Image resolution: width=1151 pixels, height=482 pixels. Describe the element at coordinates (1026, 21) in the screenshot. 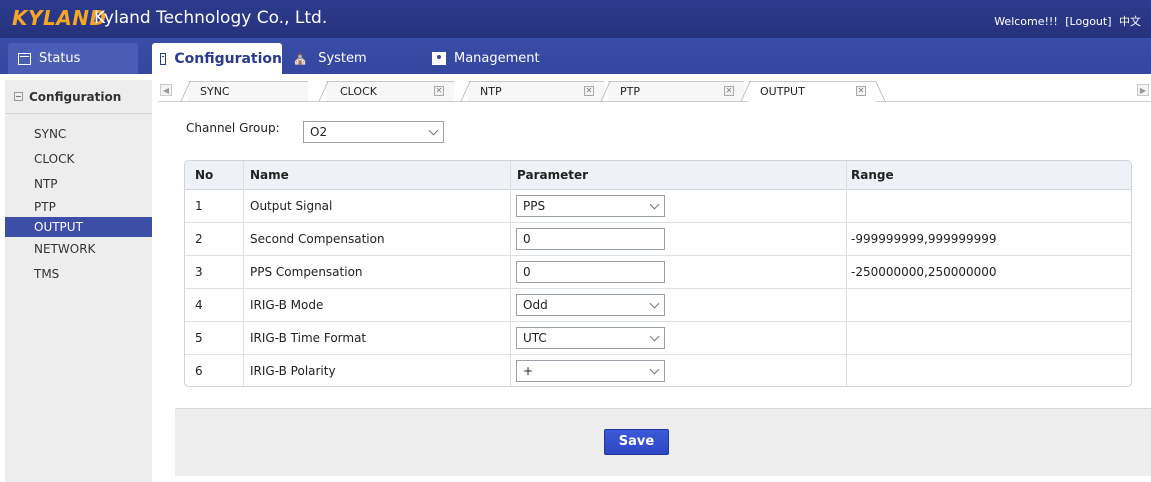

I see `welcome-text: Welcome!!!` at that location.